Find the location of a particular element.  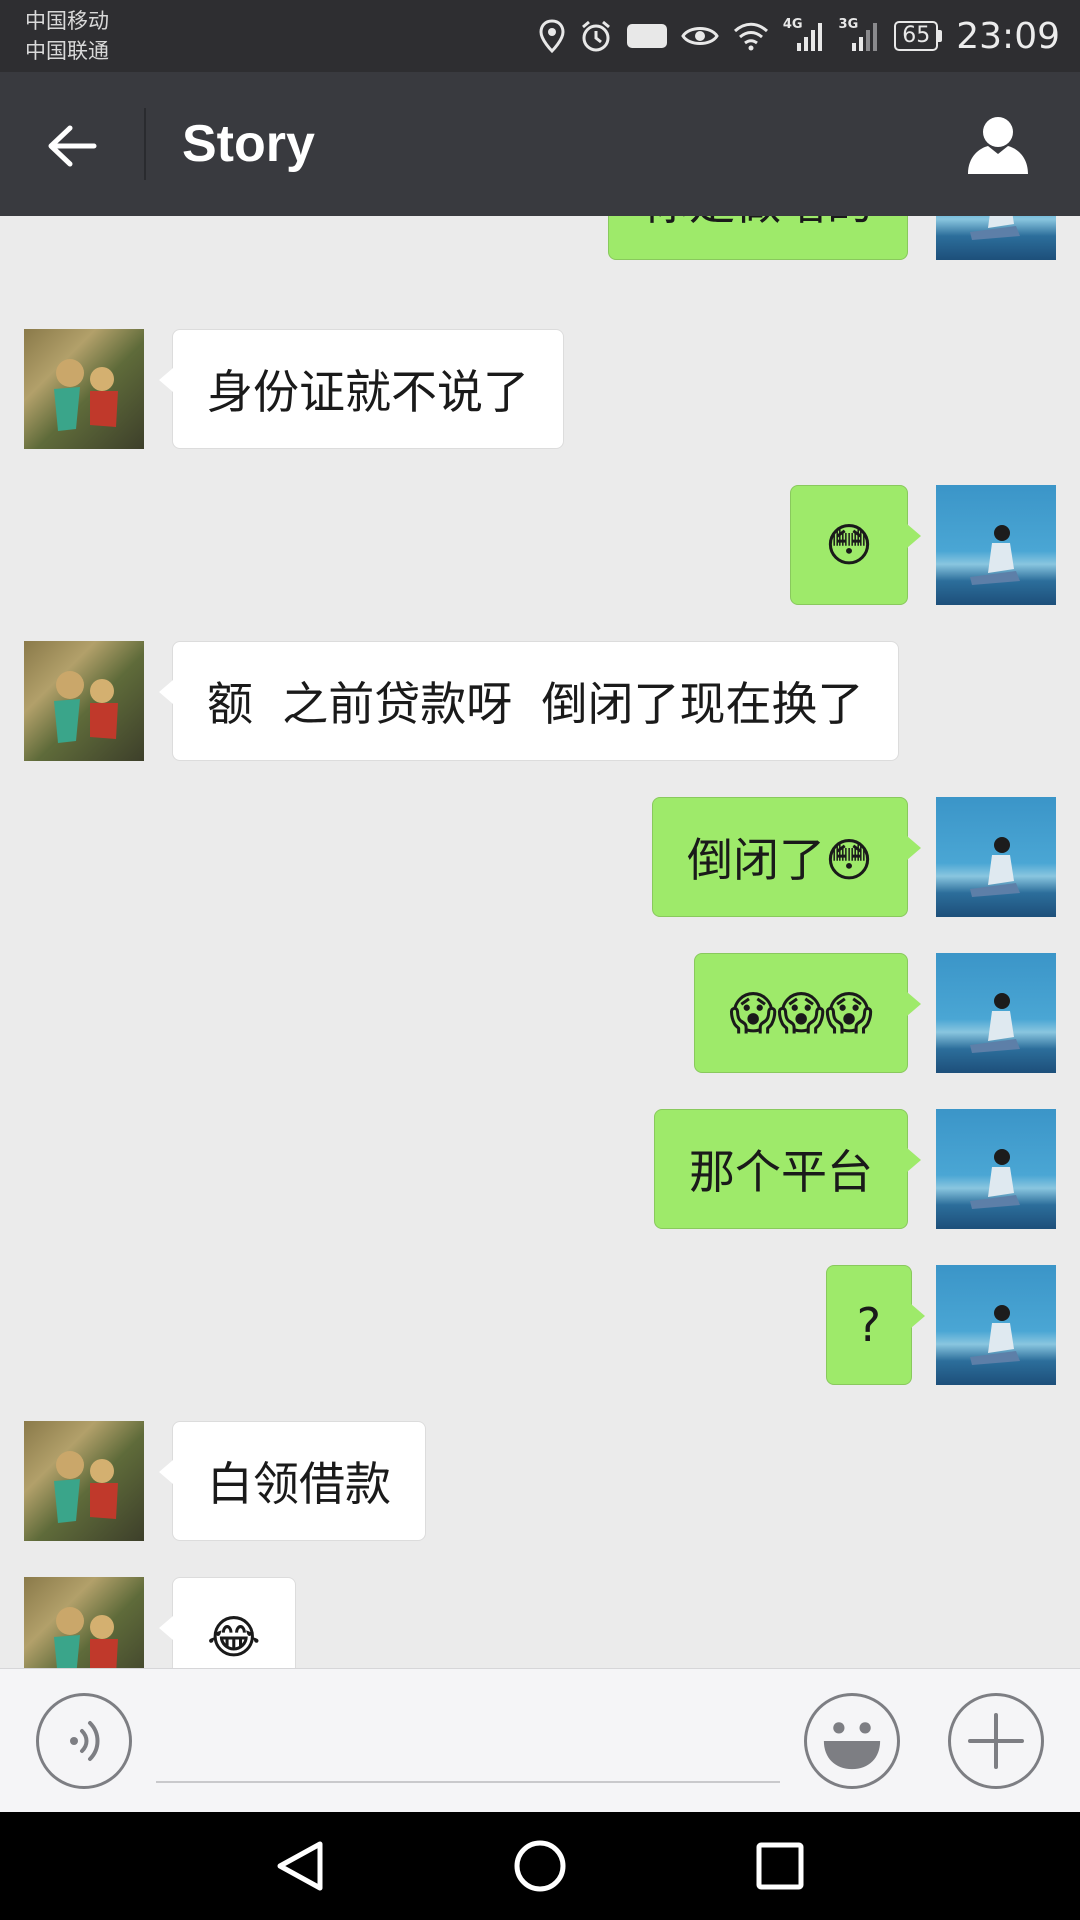

battery-icon: 65 is located at coordinates (918, 36).